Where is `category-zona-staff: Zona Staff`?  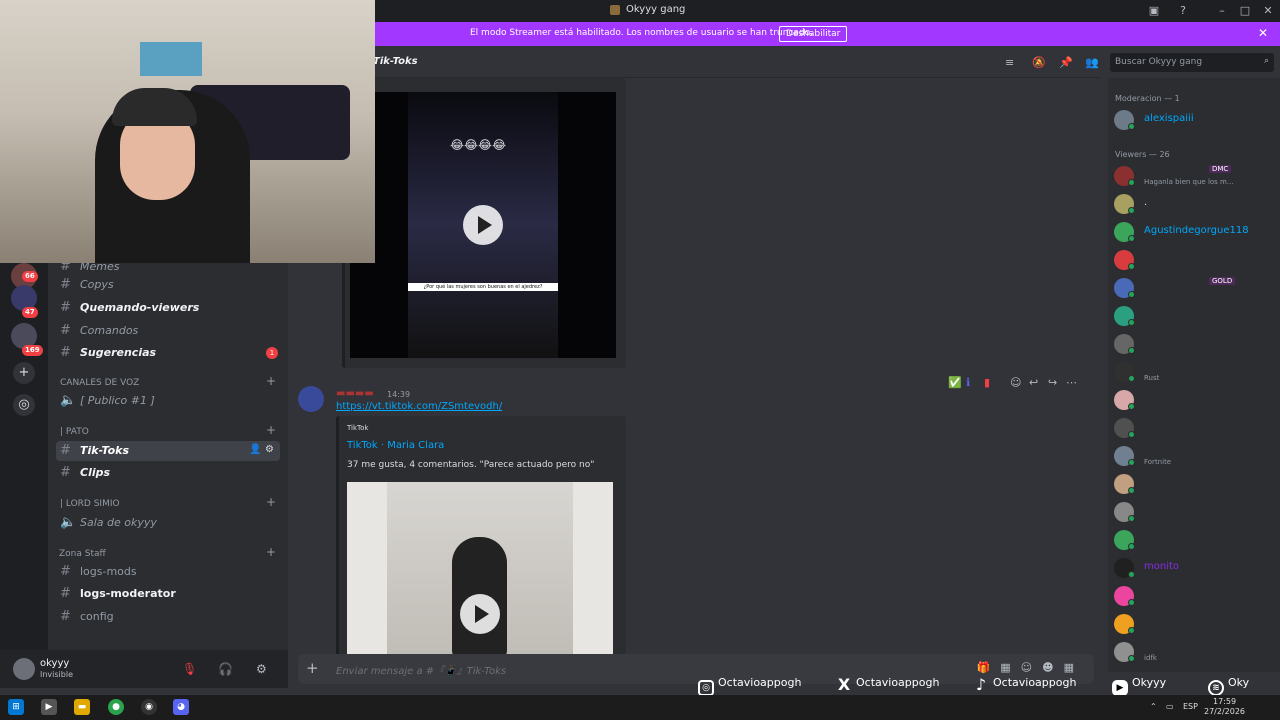
category-zona-staff: Zona Staff is located at coordinates (82, 554).